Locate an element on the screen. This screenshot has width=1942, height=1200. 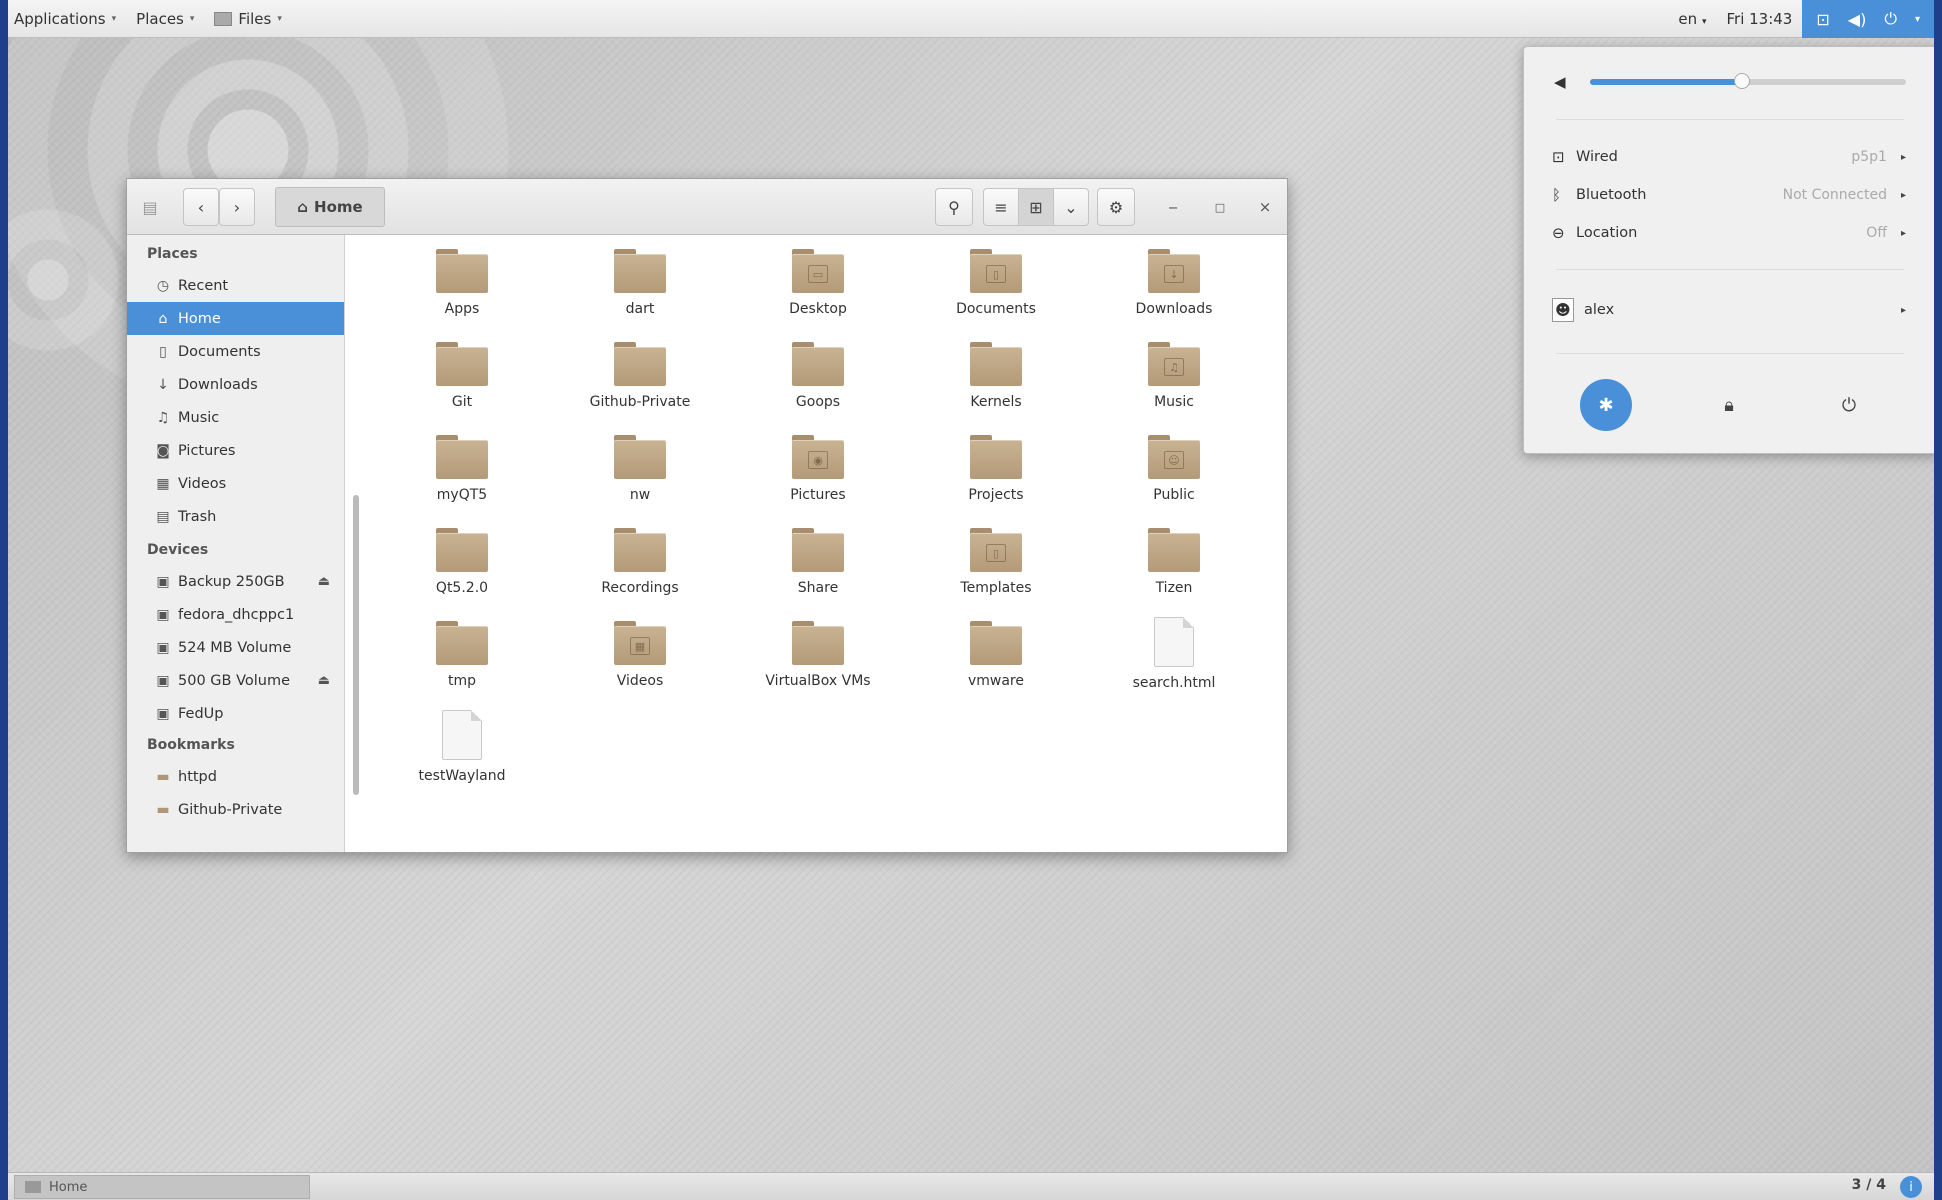
taskbar-item-home: Home is located at coordinates (162, 1187).